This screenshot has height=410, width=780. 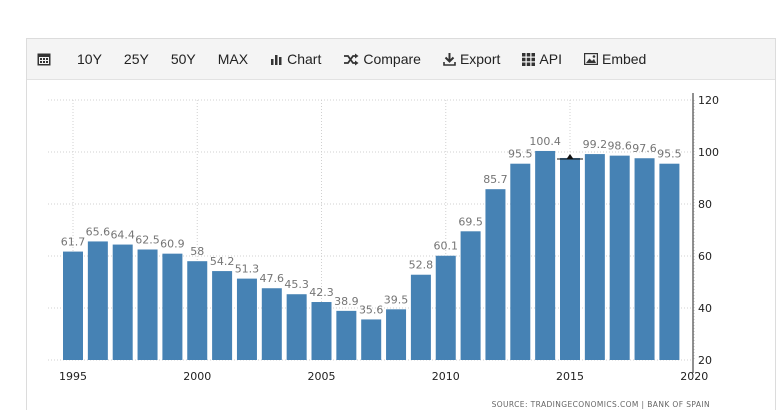 I want to click on bar-value-label: 85.7, so click(x=495, y=179).